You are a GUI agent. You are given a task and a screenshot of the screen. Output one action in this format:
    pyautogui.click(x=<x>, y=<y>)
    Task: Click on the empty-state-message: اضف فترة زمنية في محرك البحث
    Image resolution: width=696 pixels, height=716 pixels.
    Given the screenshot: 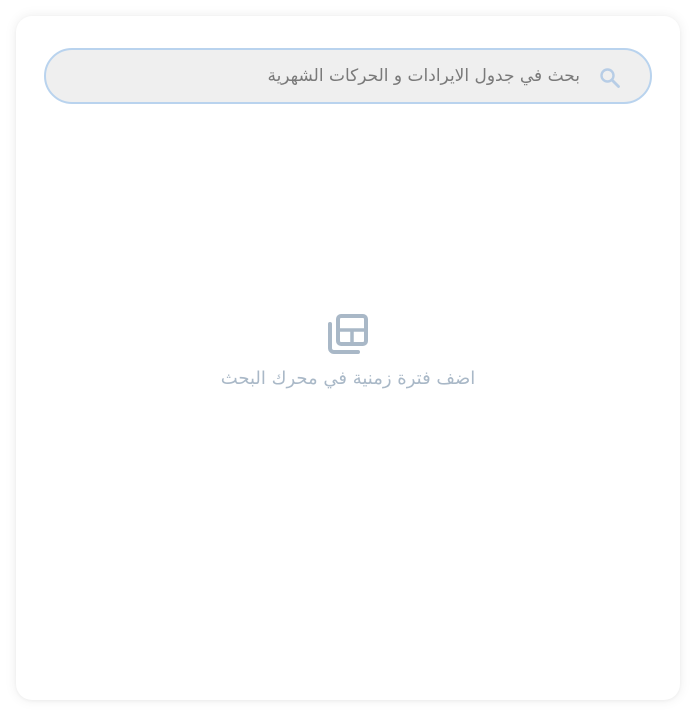 What is the action you would take?
    pyautogui.click(x=348, y=378)
    